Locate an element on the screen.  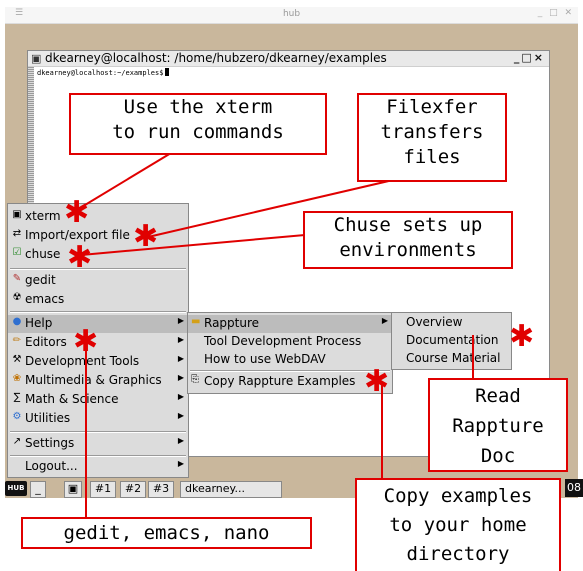
window-controls: _ □ ✕ is located at coordinates (556, 13).